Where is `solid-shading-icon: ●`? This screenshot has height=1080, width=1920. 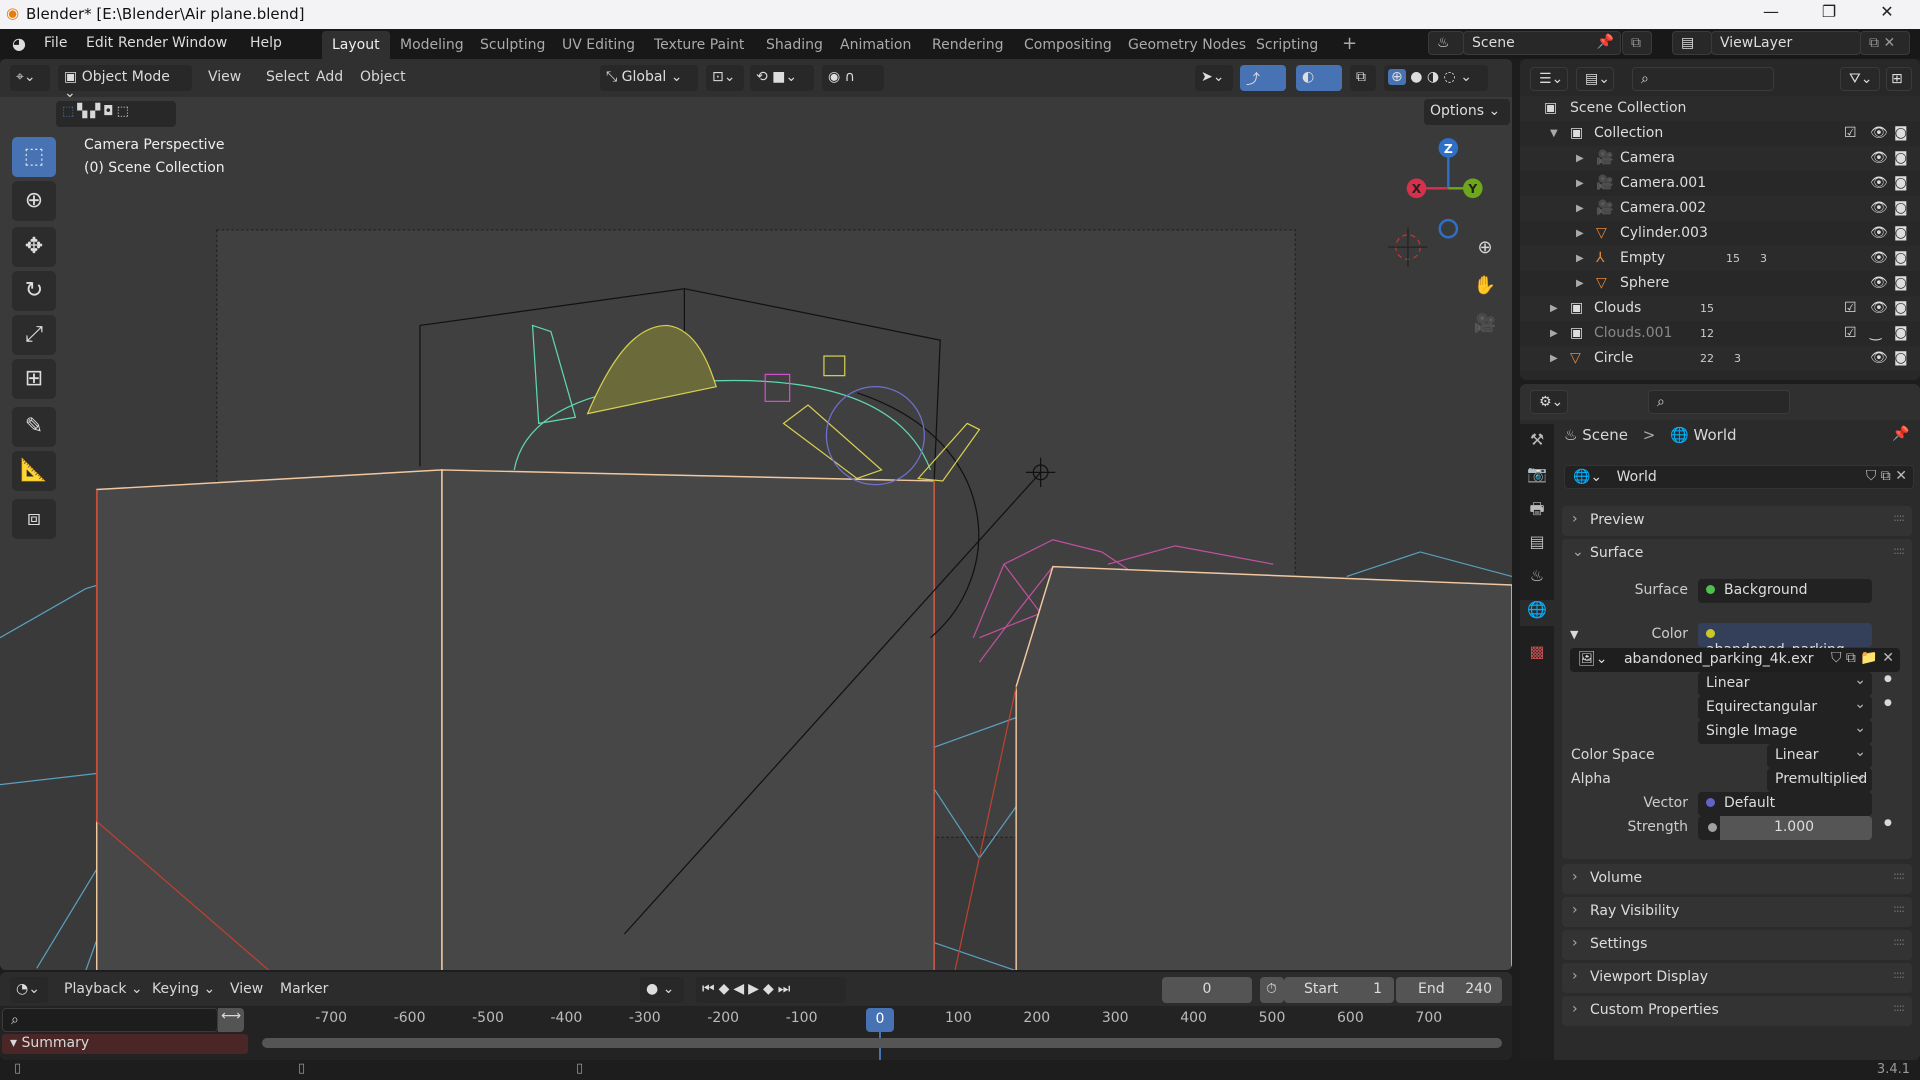
solid-shading-icon: ● is located at coordinates (1416, 77).